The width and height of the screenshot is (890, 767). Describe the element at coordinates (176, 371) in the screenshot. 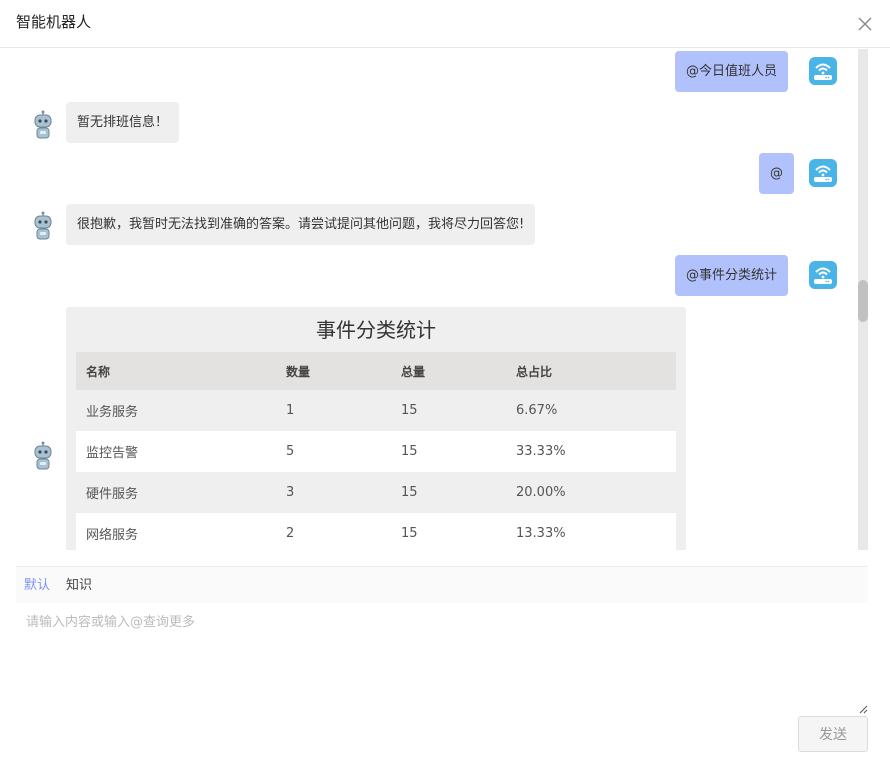

I see `column-header: 名称` at that location.